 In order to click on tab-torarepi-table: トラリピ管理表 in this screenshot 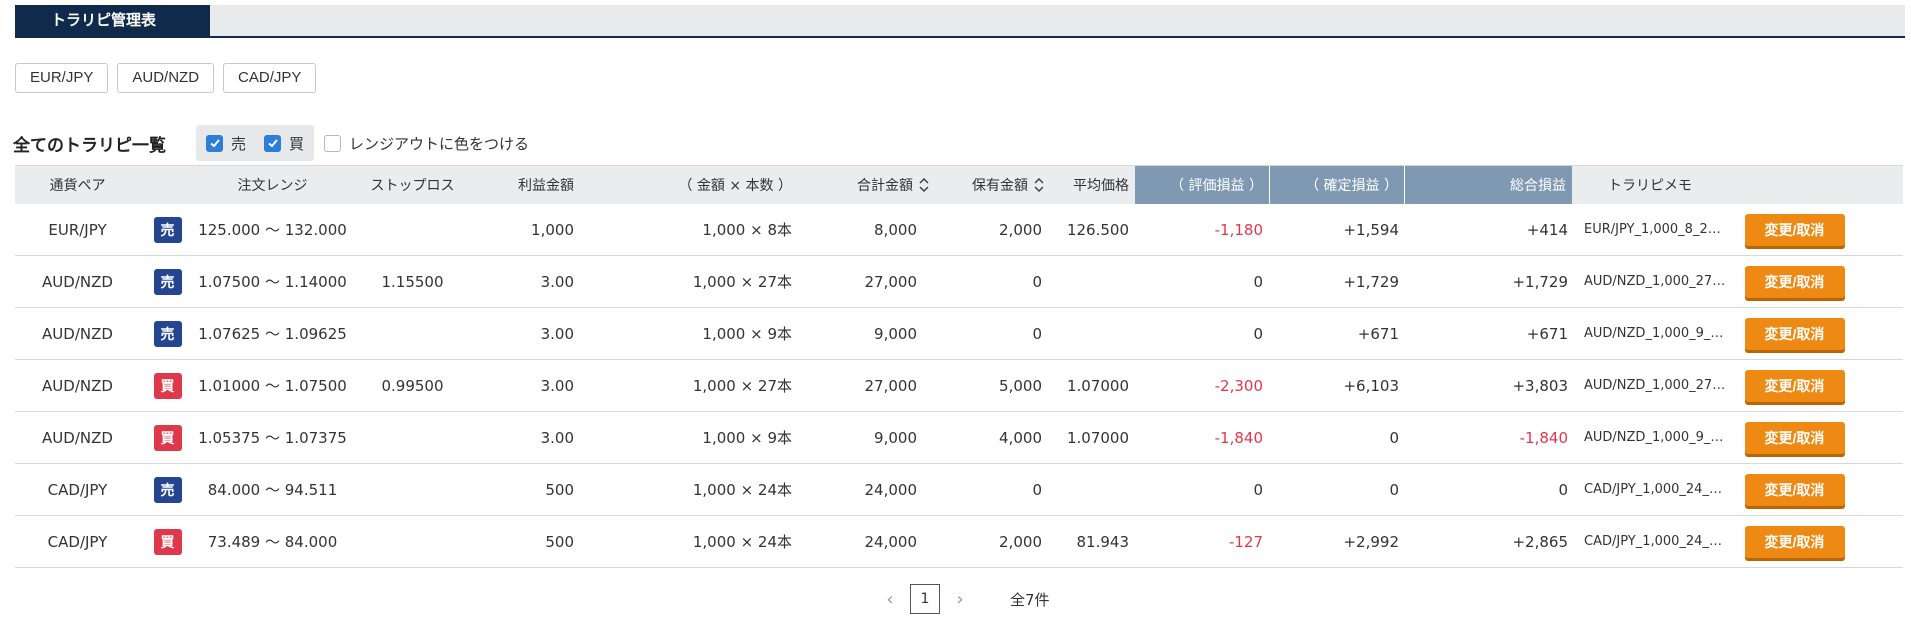, I will do `click(112, 20)`.